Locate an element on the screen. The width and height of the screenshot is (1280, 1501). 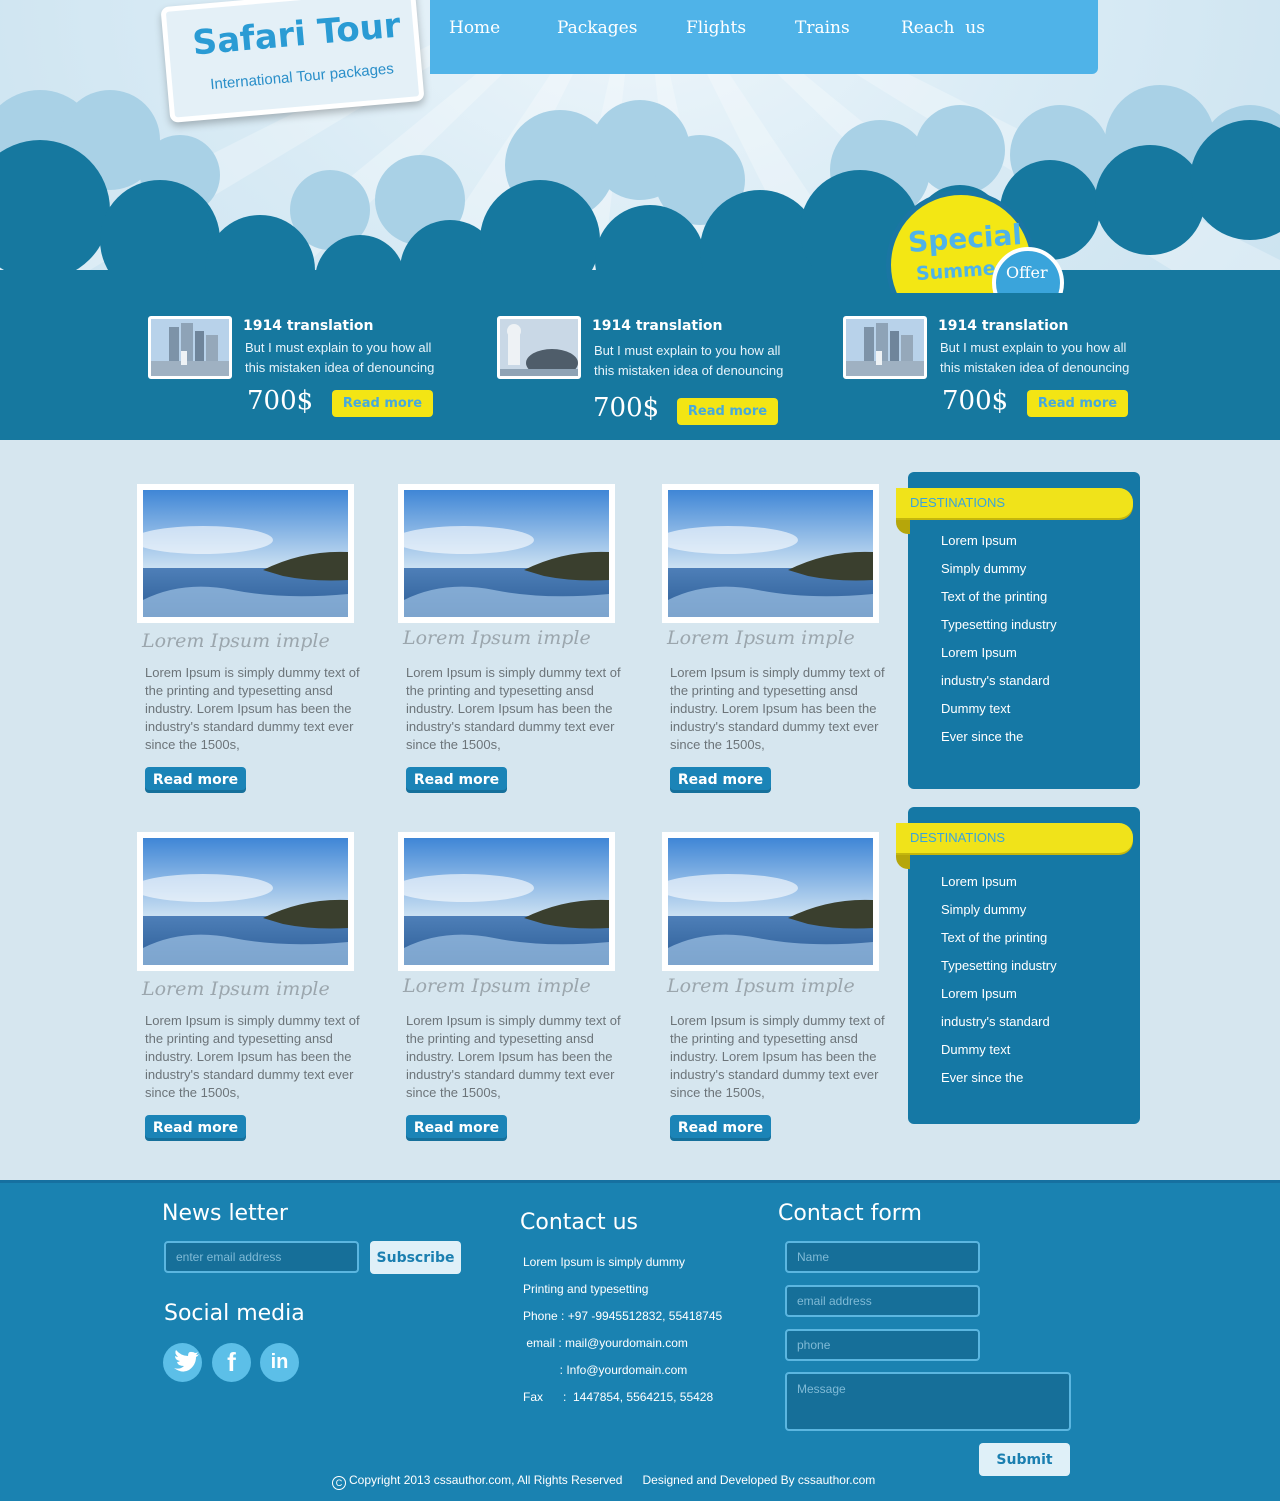
facebook-icon: f is located at coordinates (231, 1362).